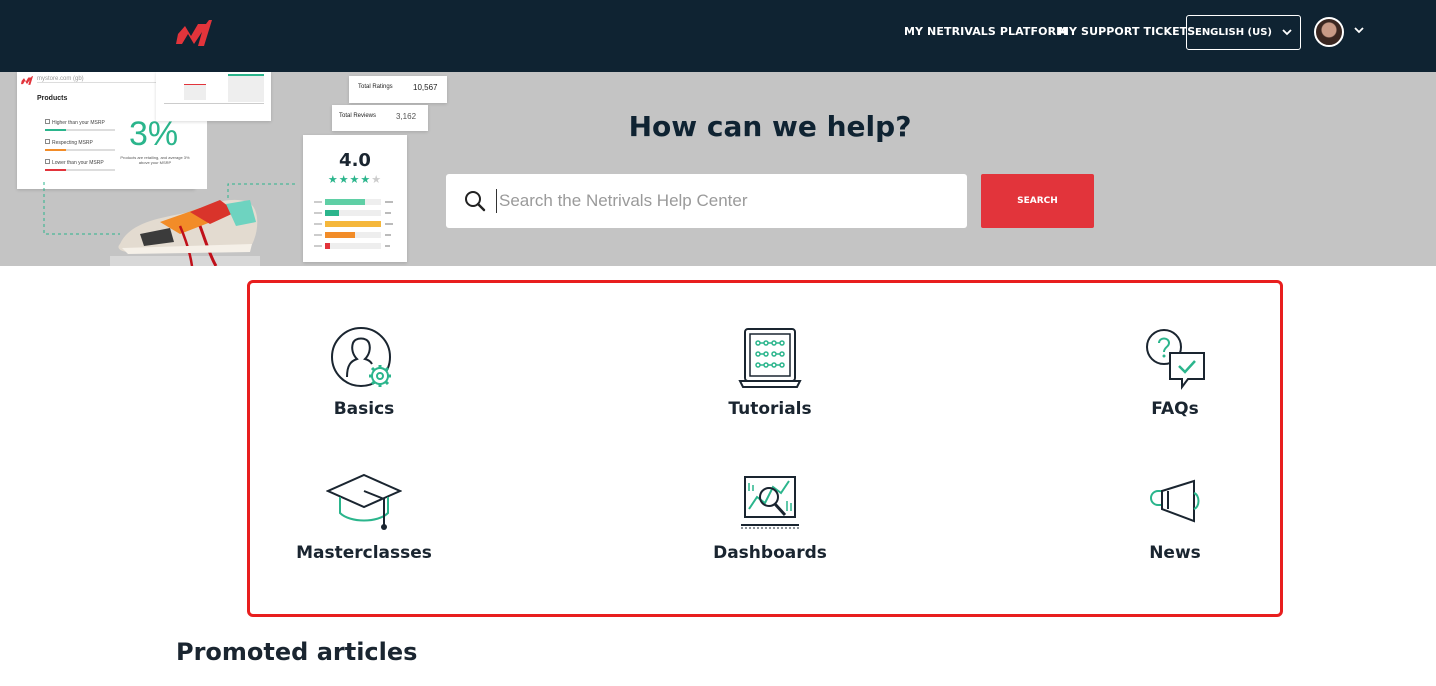  I want to click on laptop-icon, so click(770, 358).